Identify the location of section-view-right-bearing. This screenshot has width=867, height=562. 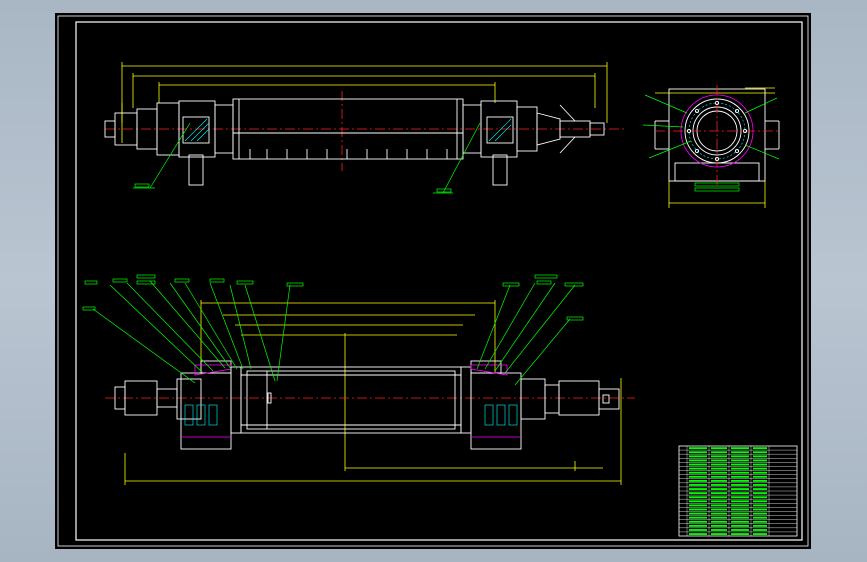
(491, 405).